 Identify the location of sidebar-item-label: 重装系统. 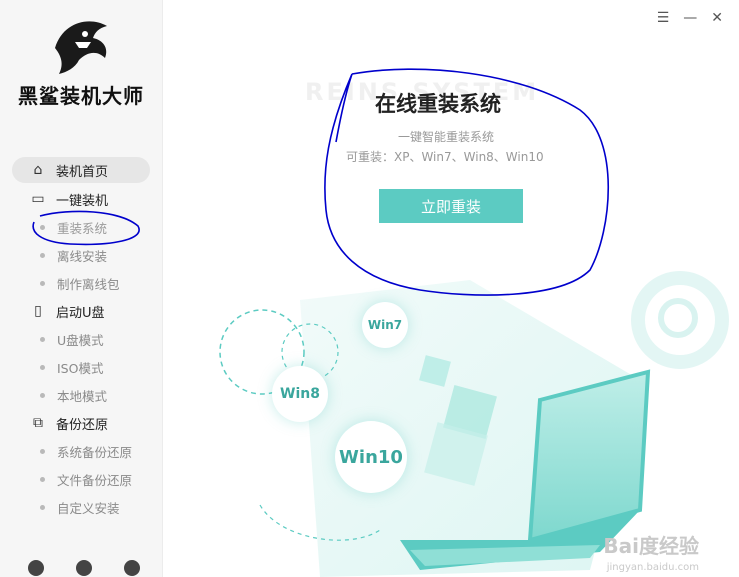
(82, 228).